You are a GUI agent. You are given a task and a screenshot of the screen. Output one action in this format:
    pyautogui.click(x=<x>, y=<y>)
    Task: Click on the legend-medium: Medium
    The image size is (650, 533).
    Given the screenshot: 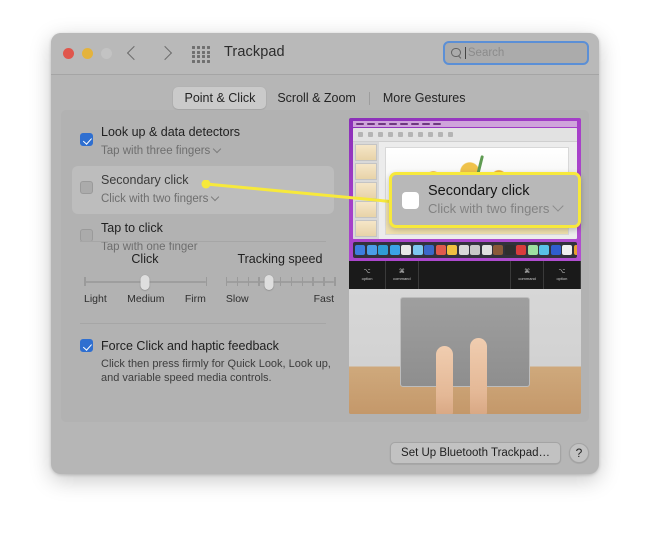 What is the action you would take?
    pyautogui.click(x=146, y=299)
    